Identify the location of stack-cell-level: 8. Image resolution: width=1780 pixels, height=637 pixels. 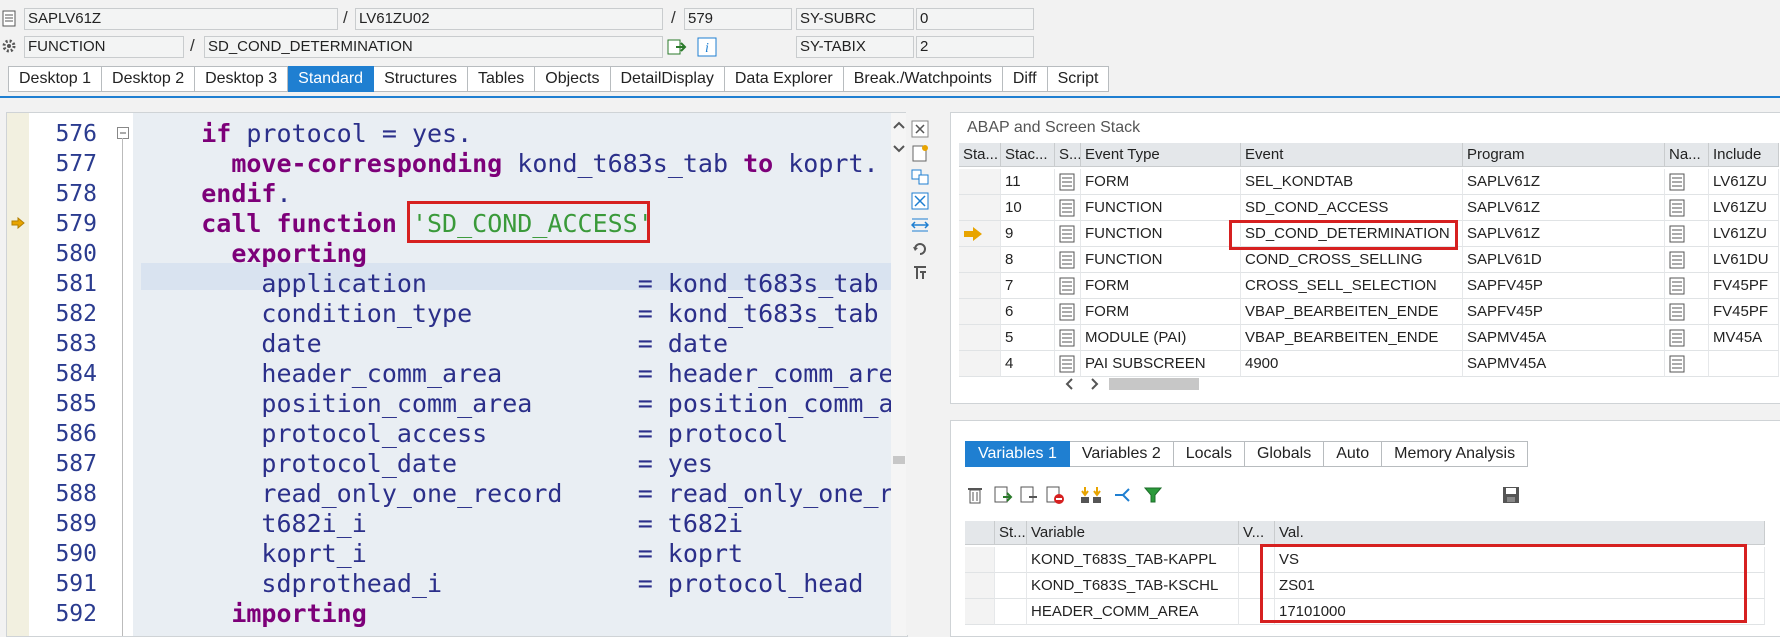
(1028, 260).